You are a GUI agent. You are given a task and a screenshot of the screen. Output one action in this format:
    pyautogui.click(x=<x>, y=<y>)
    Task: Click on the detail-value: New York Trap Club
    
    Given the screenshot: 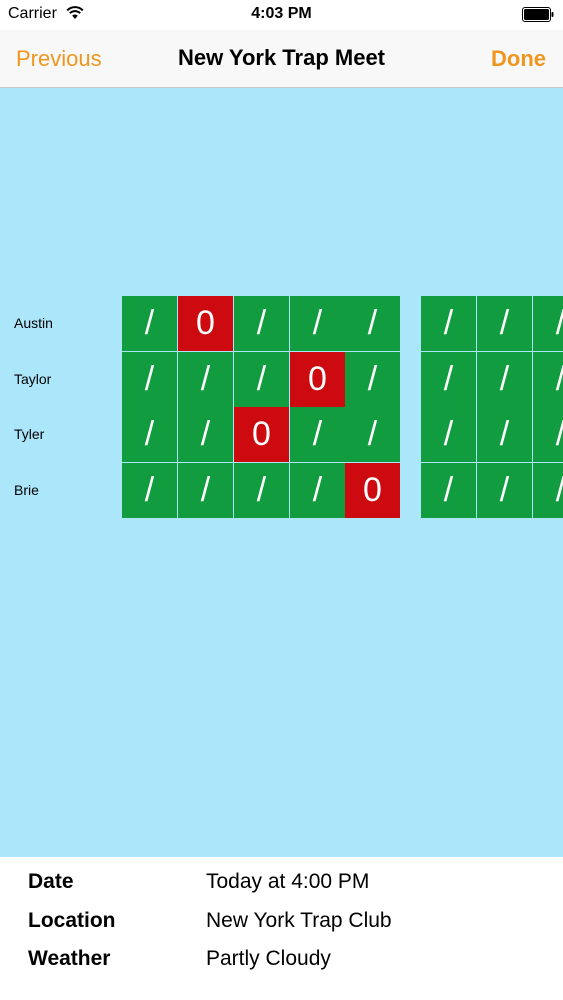 What is the action you would take?
    pyautogui.click(x=299, y=920)
    